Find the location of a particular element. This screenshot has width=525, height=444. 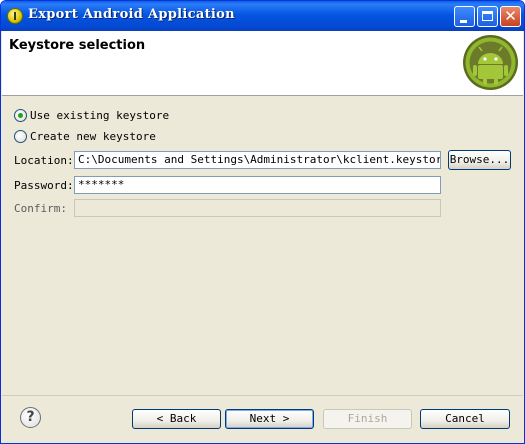

close-button: ✕ is located at coordinates (510, 16).